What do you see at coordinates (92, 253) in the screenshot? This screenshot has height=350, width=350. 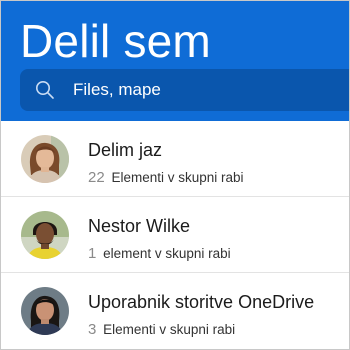 I see `shared-count: 1` at bounding box center [92, 253].